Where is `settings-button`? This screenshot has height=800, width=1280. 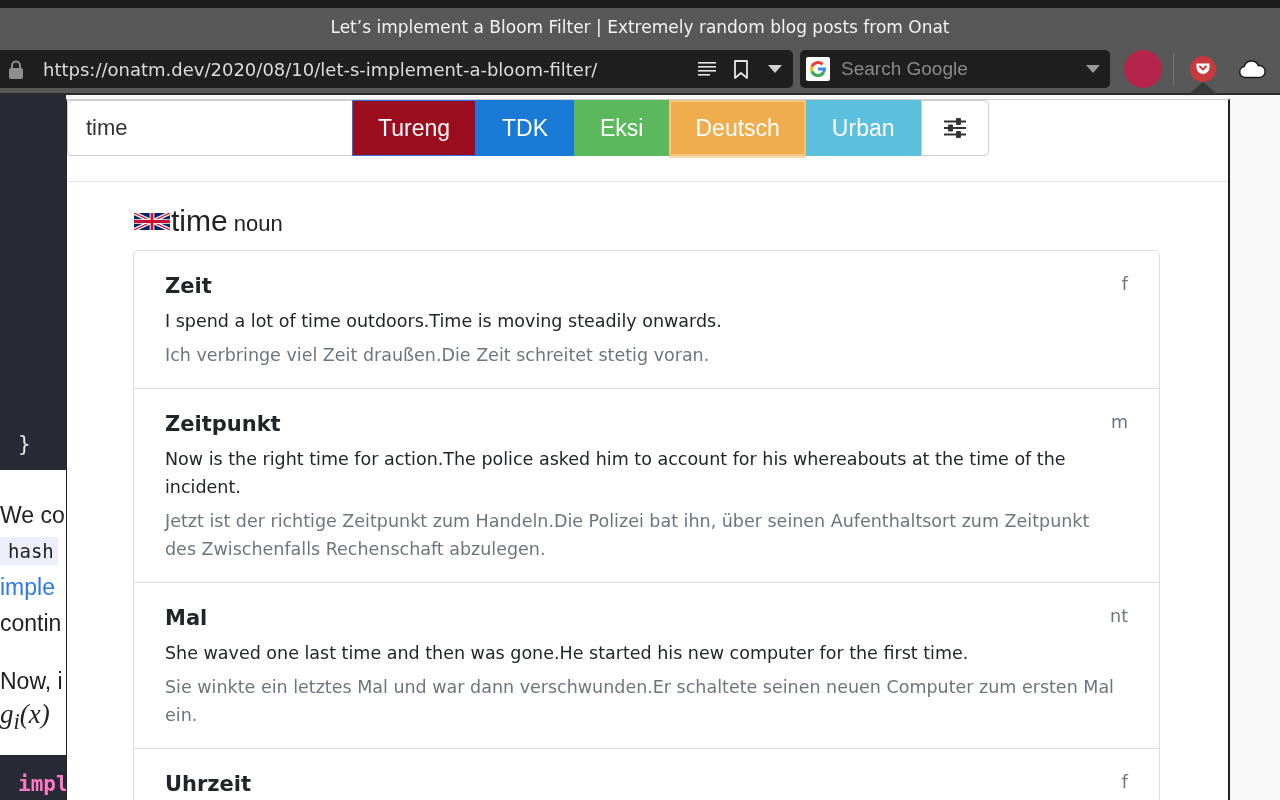
settings-button is located at coordinates (954, 128).